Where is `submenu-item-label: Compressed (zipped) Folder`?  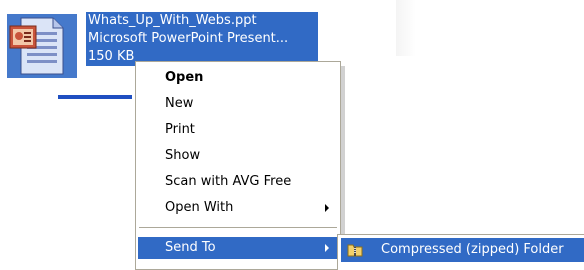
submenu-item-label: Compressed (zipped) Folder is located at coordinates (472, 249).